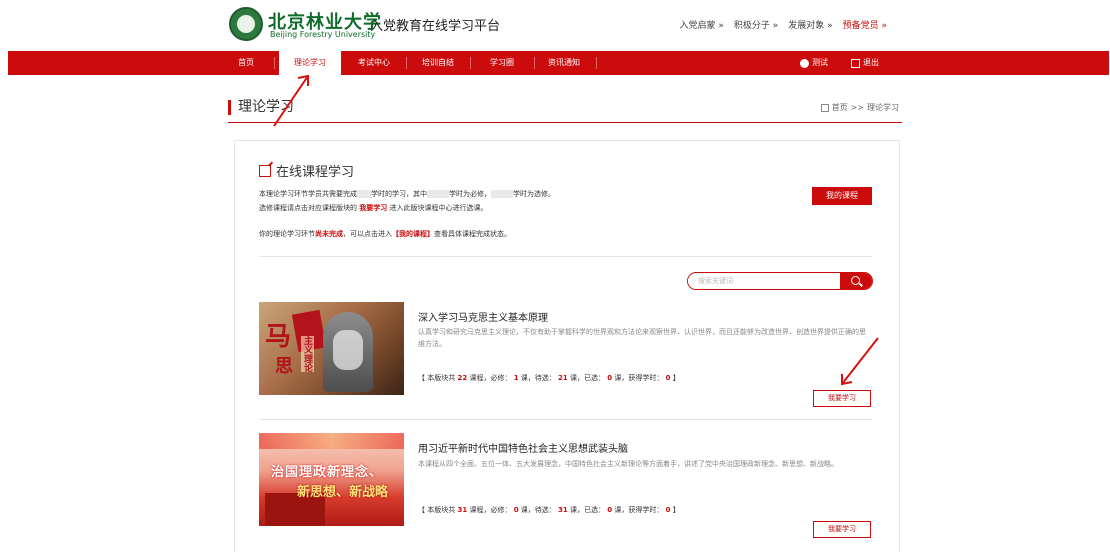 The height and width of the screenshot is (552, 1110). What do you see at coordinates (327, 472) in the screenshot?
I see `thumbnail-text: 治国理政新理念、` at bounding box center [327, 472].